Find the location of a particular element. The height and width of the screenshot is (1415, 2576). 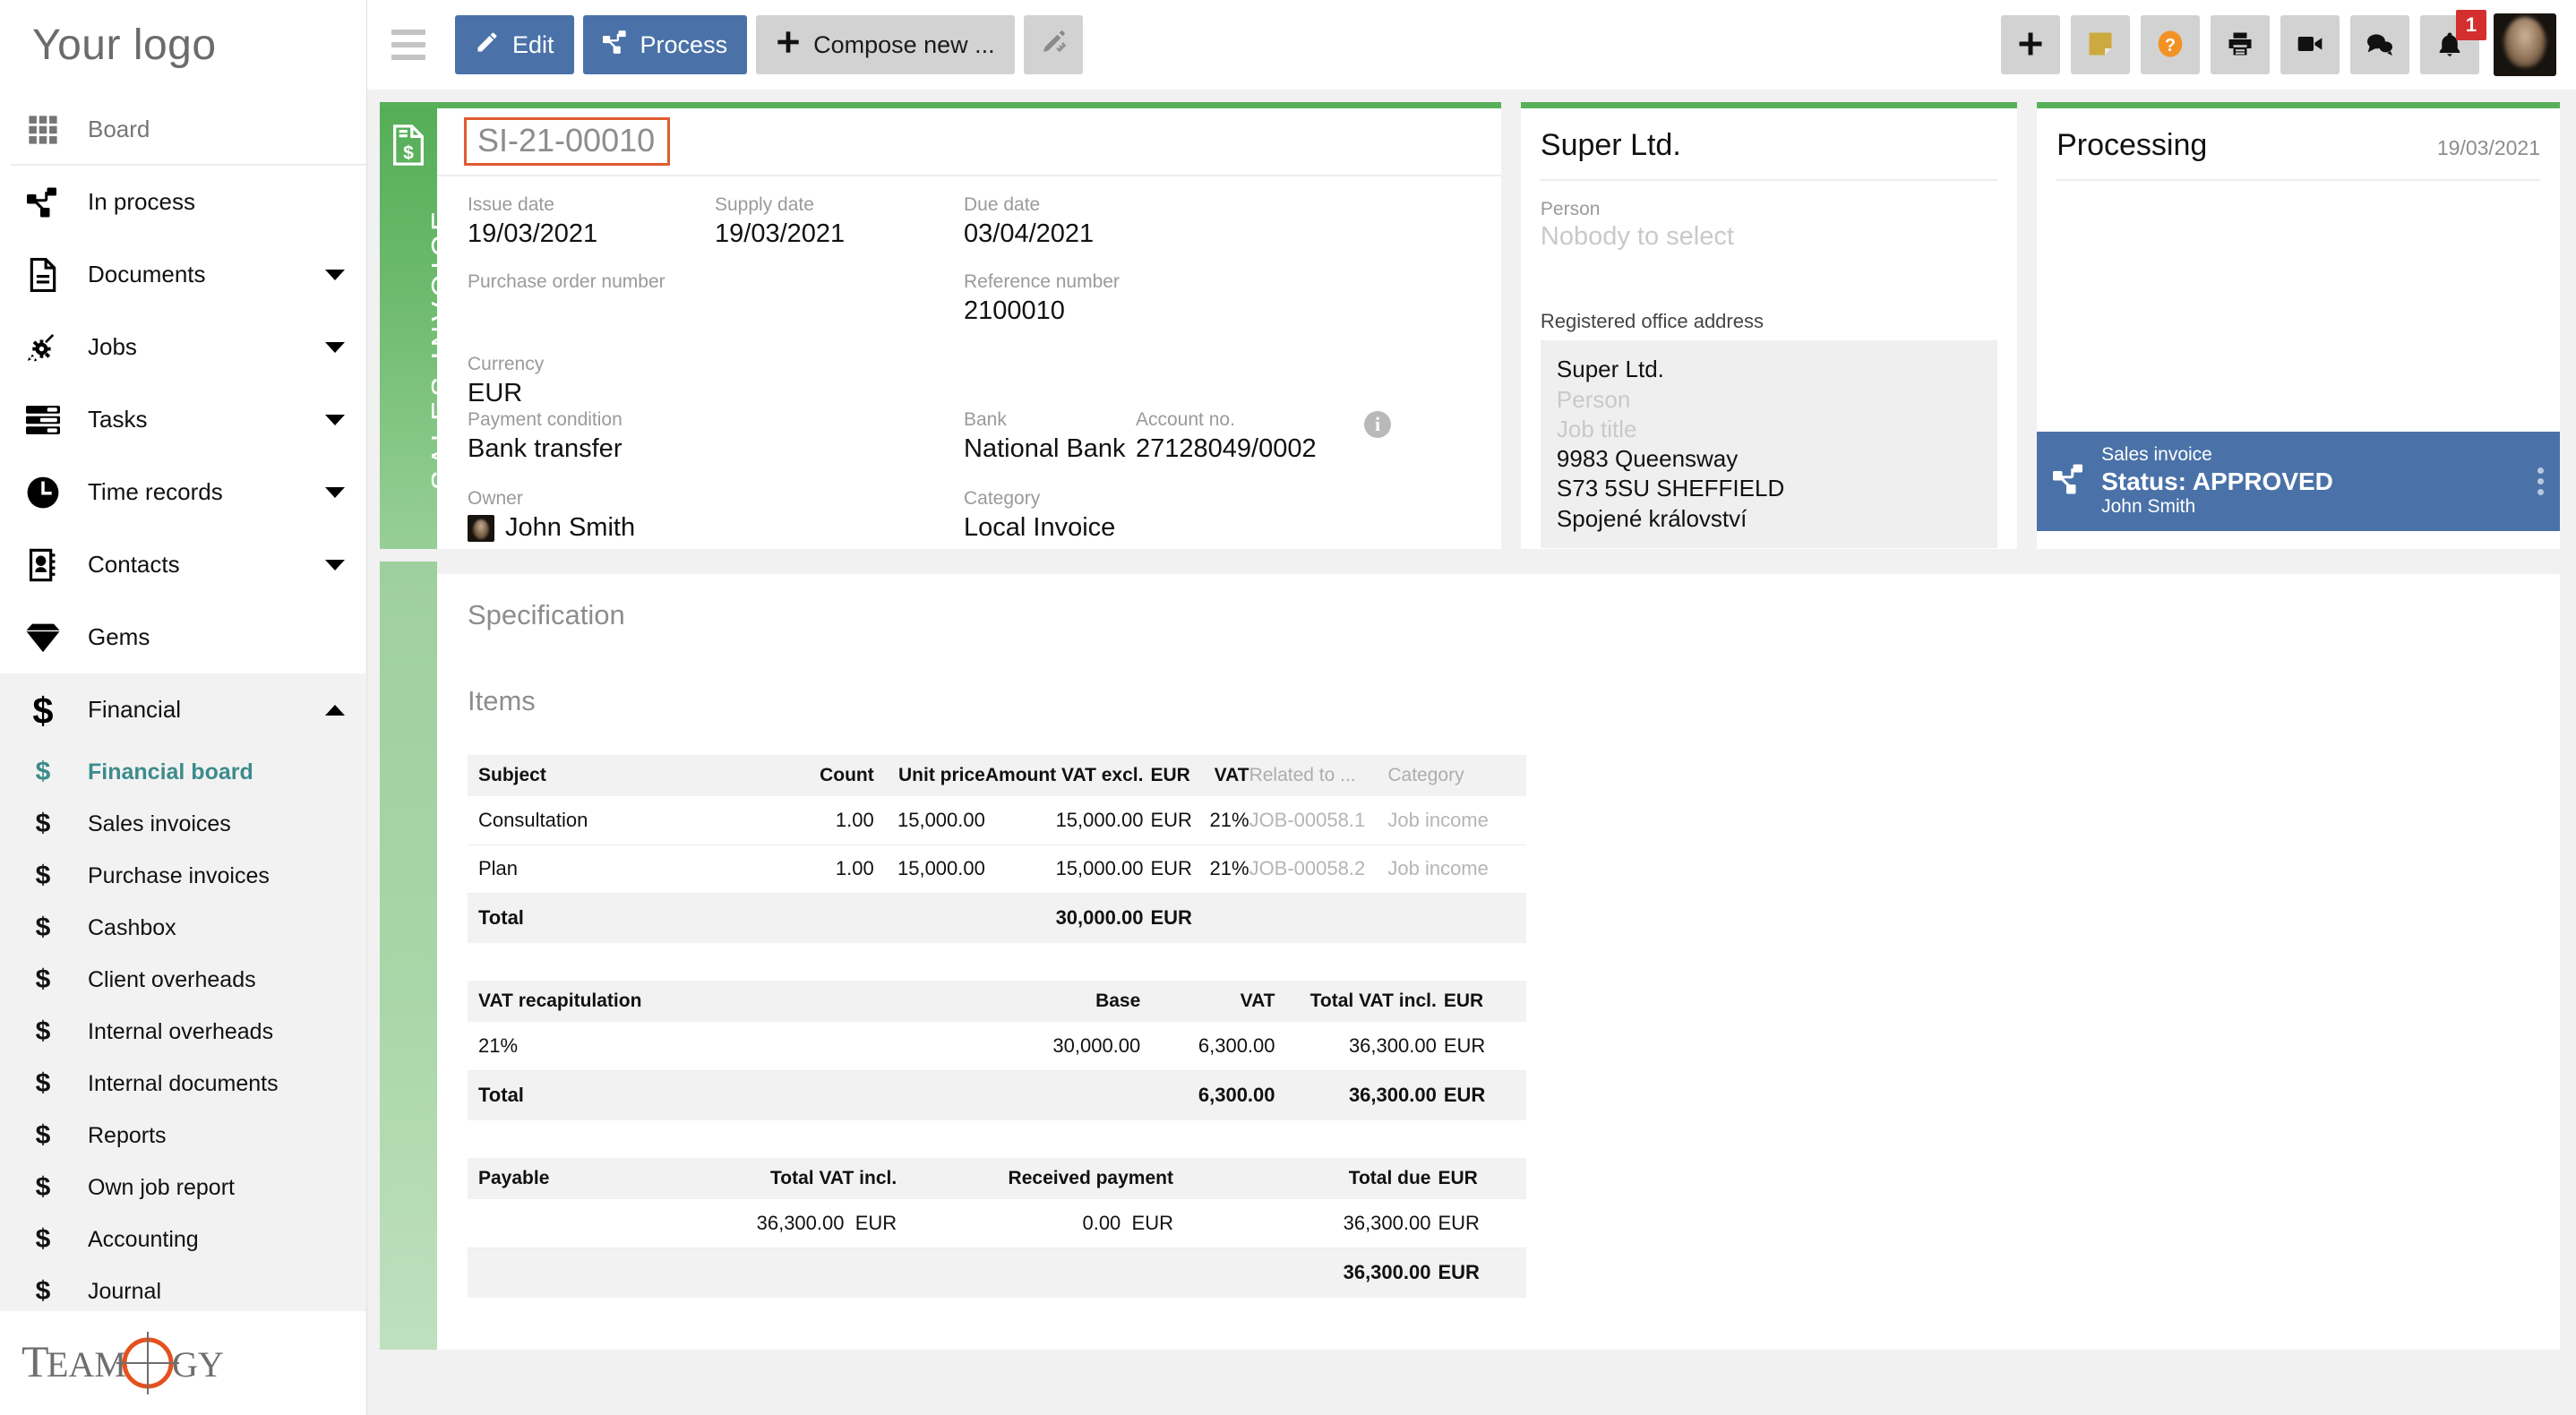

sidebar-item-internal-documents: $ Internal documents is located at coordinates (183, 1084).